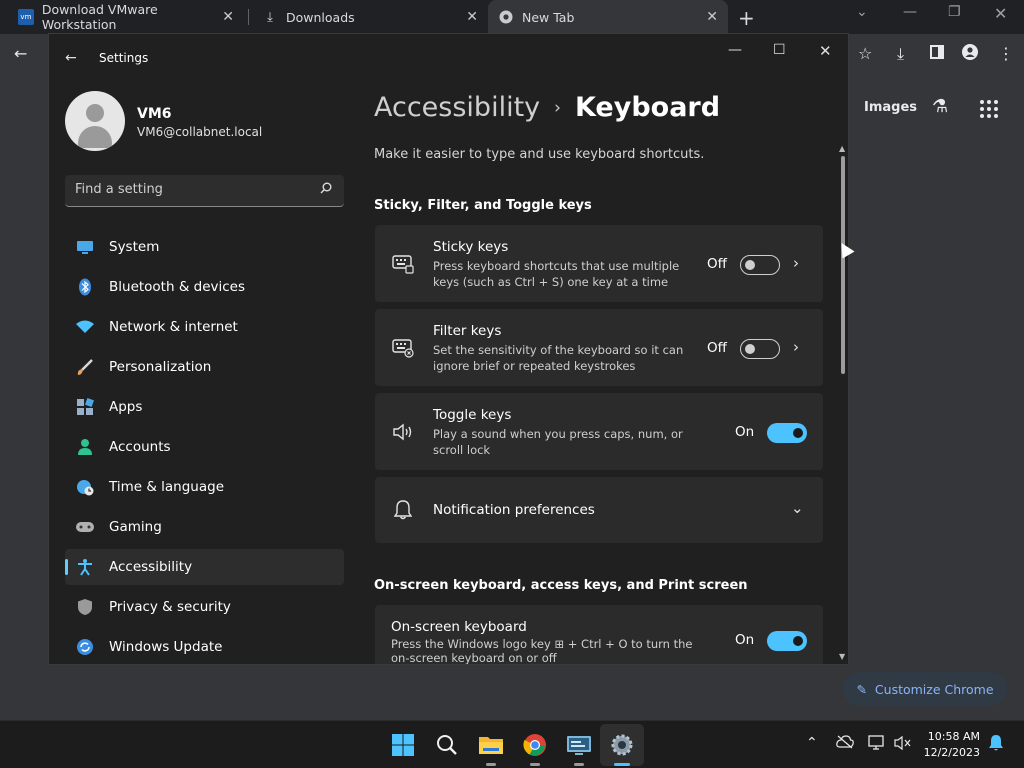 Image resolution: width=1024 pixels, height=768 pixels. Describe the element at coordinates (85, 327) in the screenshot. I see `wifi-icon` at that location.